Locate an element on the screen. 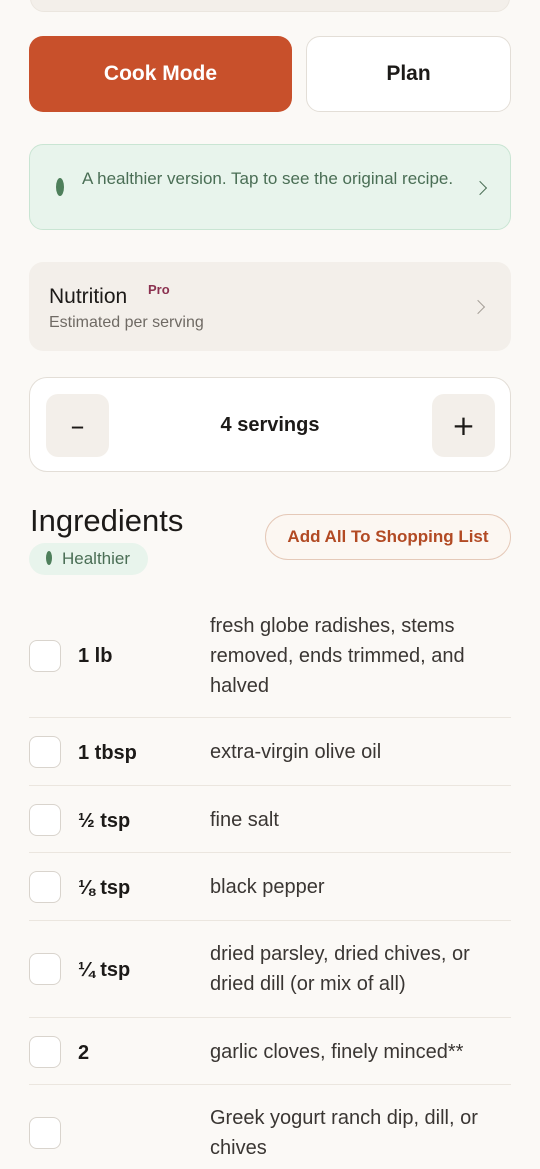 This screenshot has width=540, height=1169. ingredient-quantity: 1 lb is located at coordinates (95, 656).